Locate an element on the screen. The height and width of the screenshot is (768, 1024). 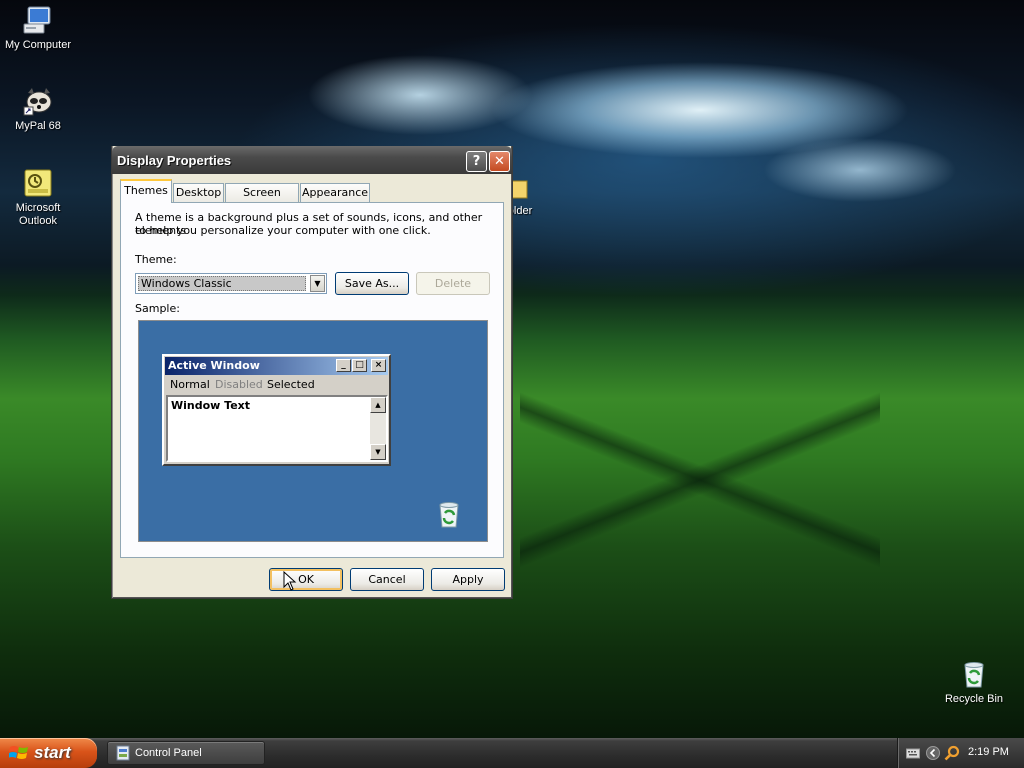
tab-label: Desktop is located at coordinates (198, 192).